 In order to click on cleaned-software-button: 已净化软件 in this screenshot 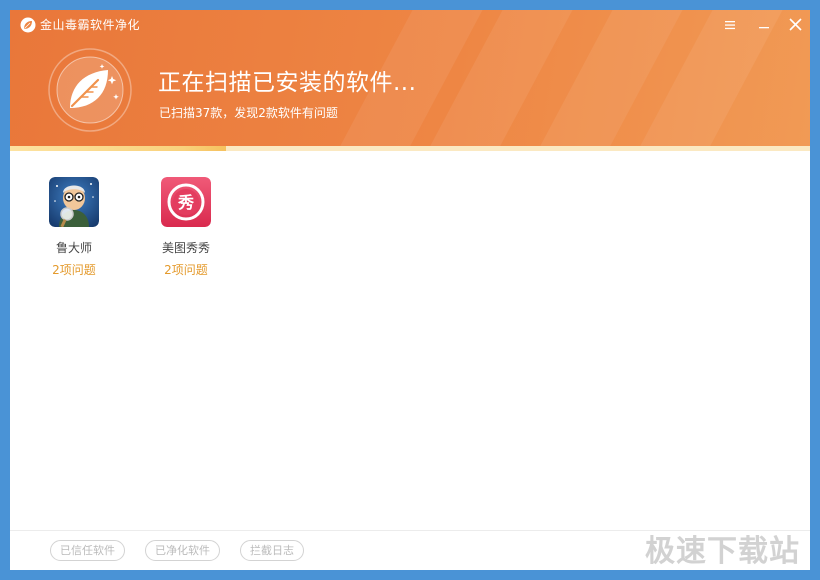, I will do `click(182, 550)`.